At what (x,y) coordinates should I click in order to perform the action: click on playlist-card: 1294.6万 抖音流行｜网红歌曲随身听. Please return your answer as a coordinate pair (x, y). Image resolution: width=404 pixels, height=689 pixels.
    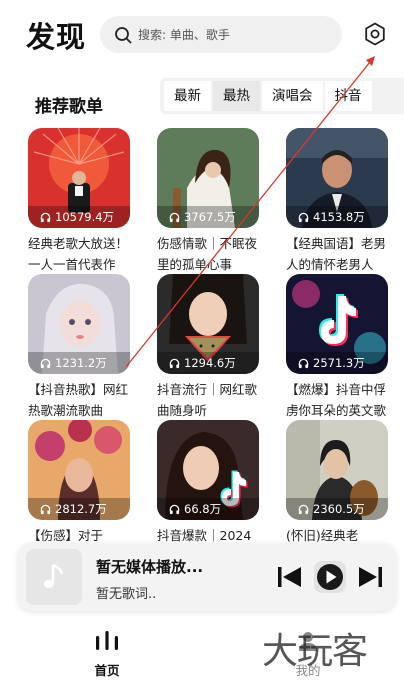
    Looking at the image, I should click on (208, 347).